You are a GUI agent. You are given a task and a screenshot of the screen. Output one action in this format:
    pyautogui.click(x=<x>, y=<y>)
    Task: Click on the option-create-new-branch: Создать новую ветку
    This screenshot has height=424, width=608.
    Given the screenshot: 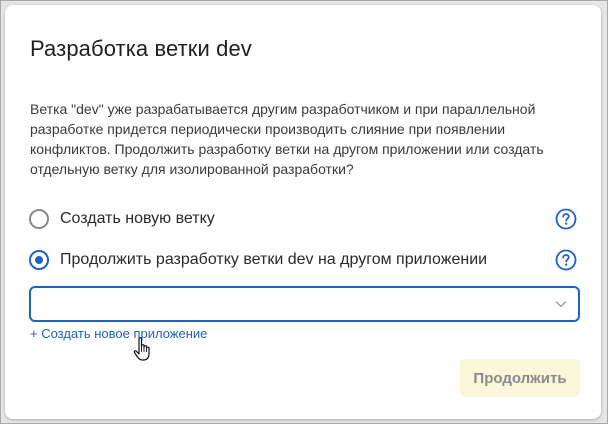 What is the action you would take?
    pyautogui.click(x=303, y=219)
    